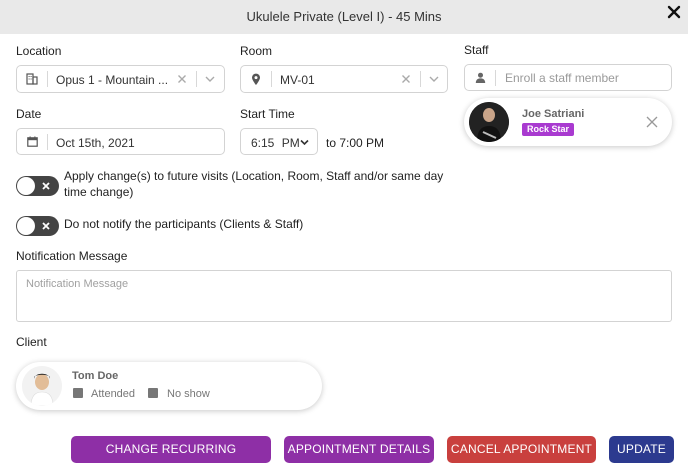 This screenshot has width=688, height=472. What do you see at coordinates (153, 393) in the screenshot?
I see `no-show-checkbox` at bounding box center [153, 393].